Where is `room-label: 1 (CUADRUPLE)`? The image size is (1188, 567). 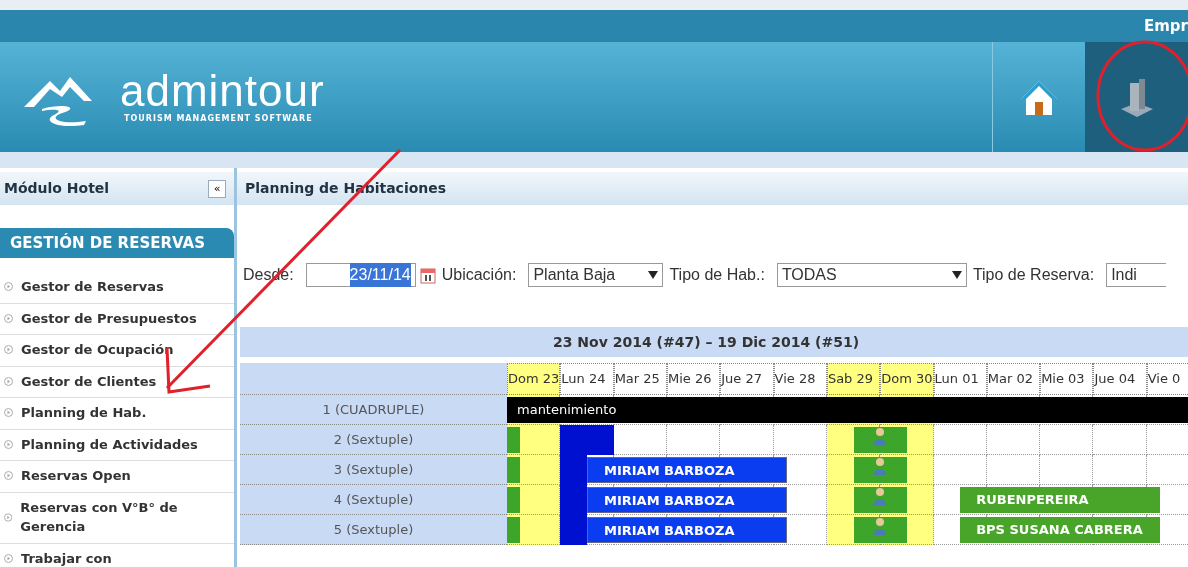
room-label: 1 (CUADRUPLE) is located at coordinates (373, 410).